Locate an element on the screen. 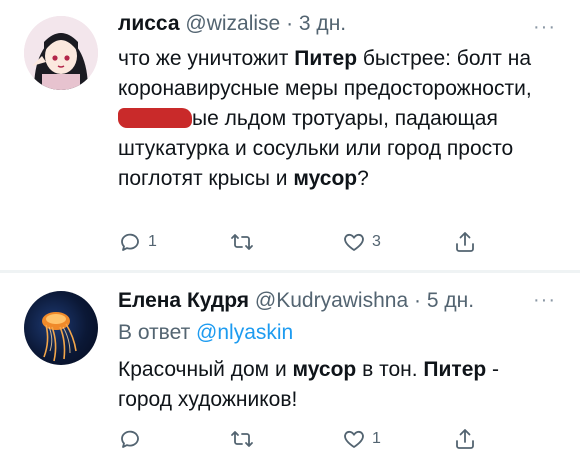 The height and width of the screenshot is (469, 580). avatar-anime-girl-image is located at coordinates (61, 53).